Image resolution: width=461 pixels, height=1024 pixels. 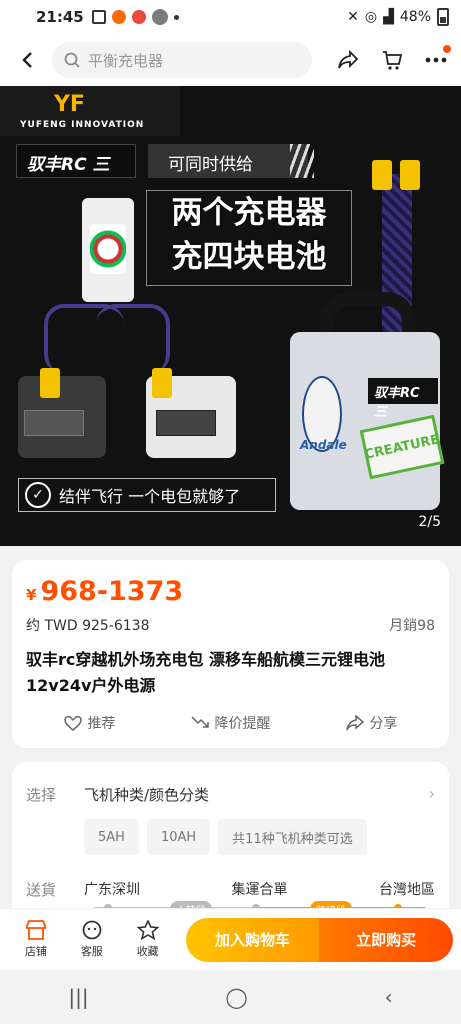 I want to click on brand-block: YF YUFENG INNOVATION, so click(x=90, y=111).